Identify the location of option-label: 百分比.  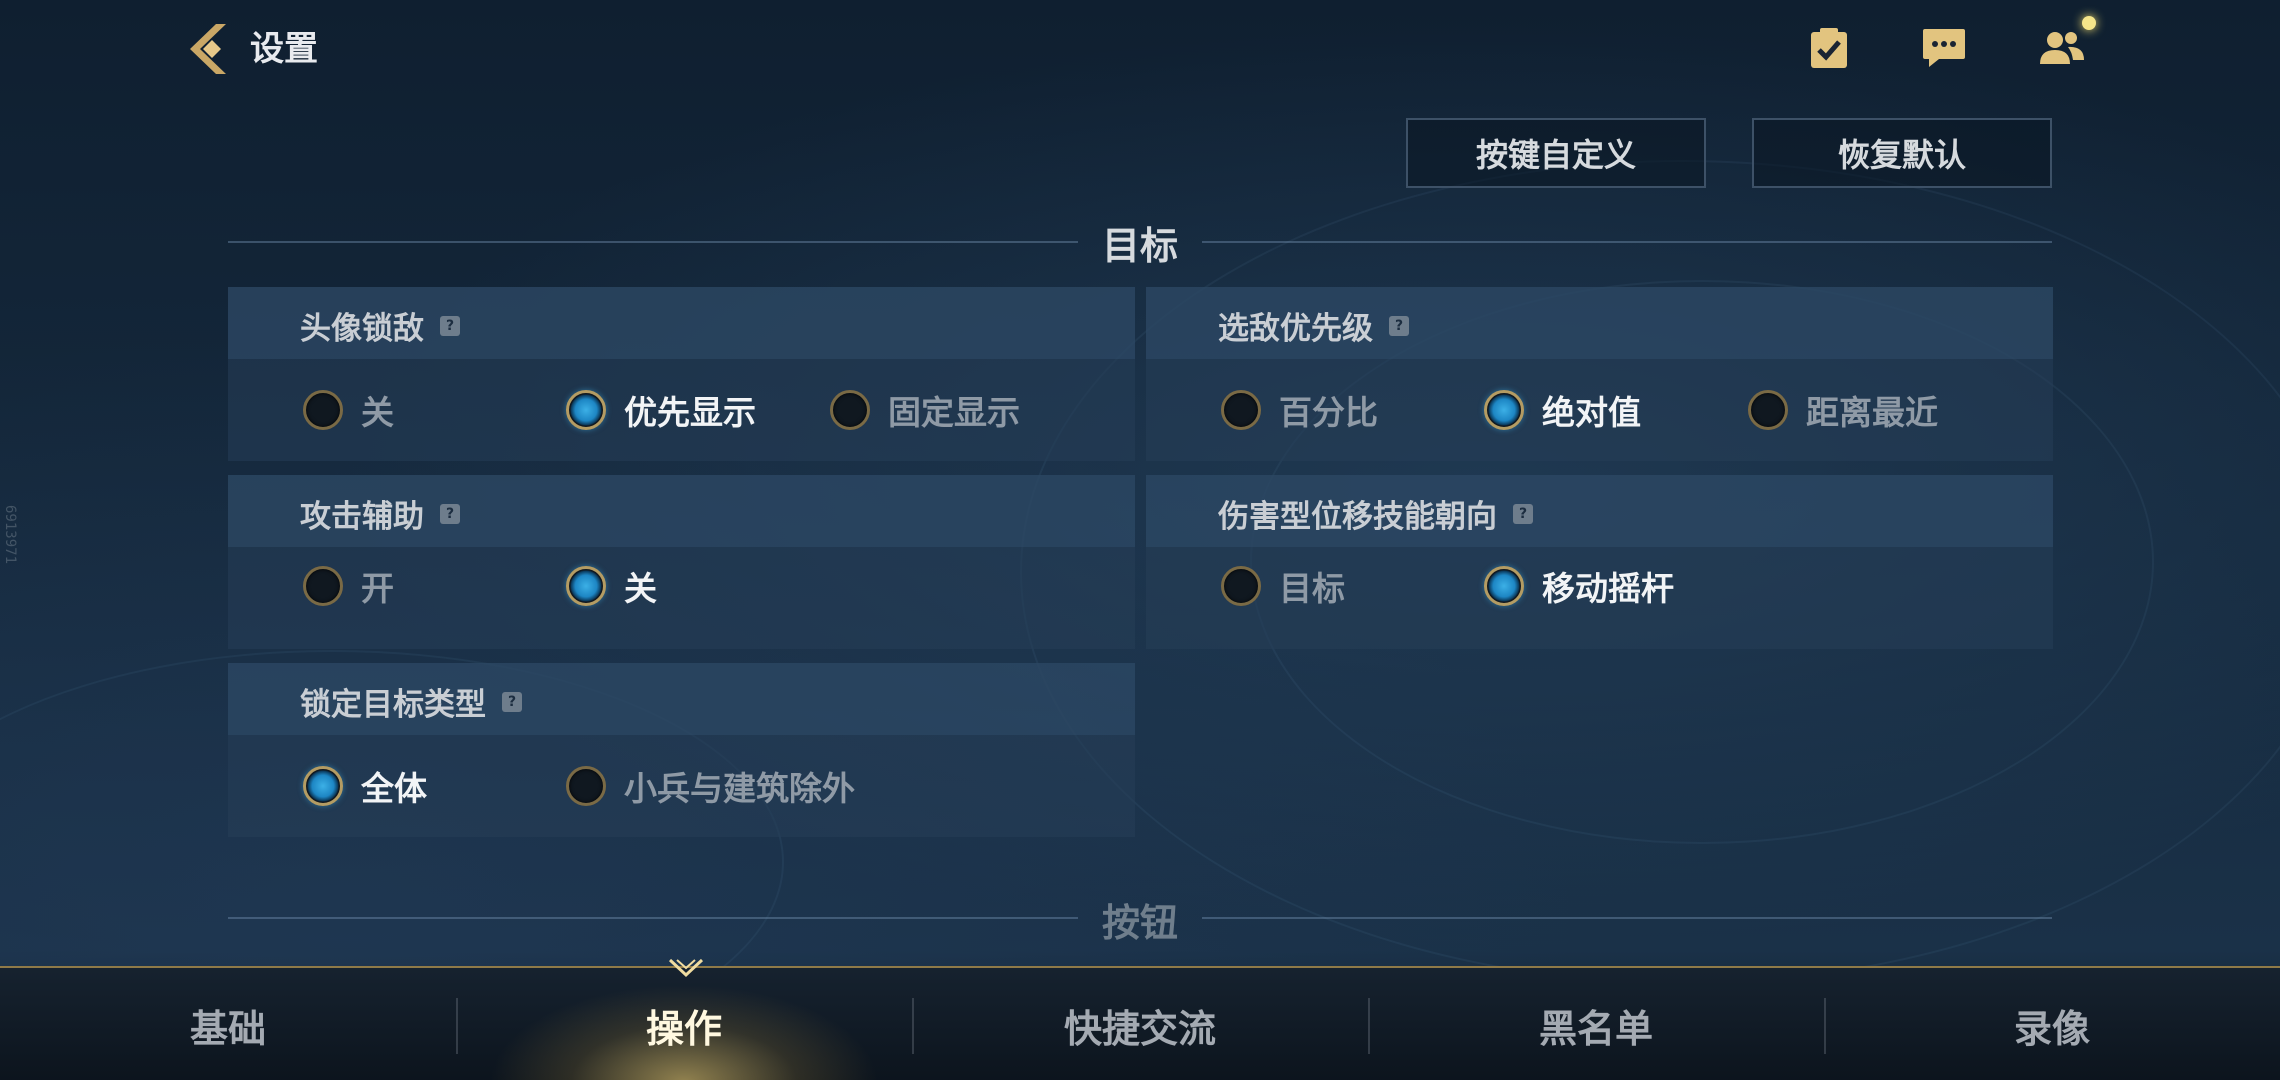
(1328, 412).